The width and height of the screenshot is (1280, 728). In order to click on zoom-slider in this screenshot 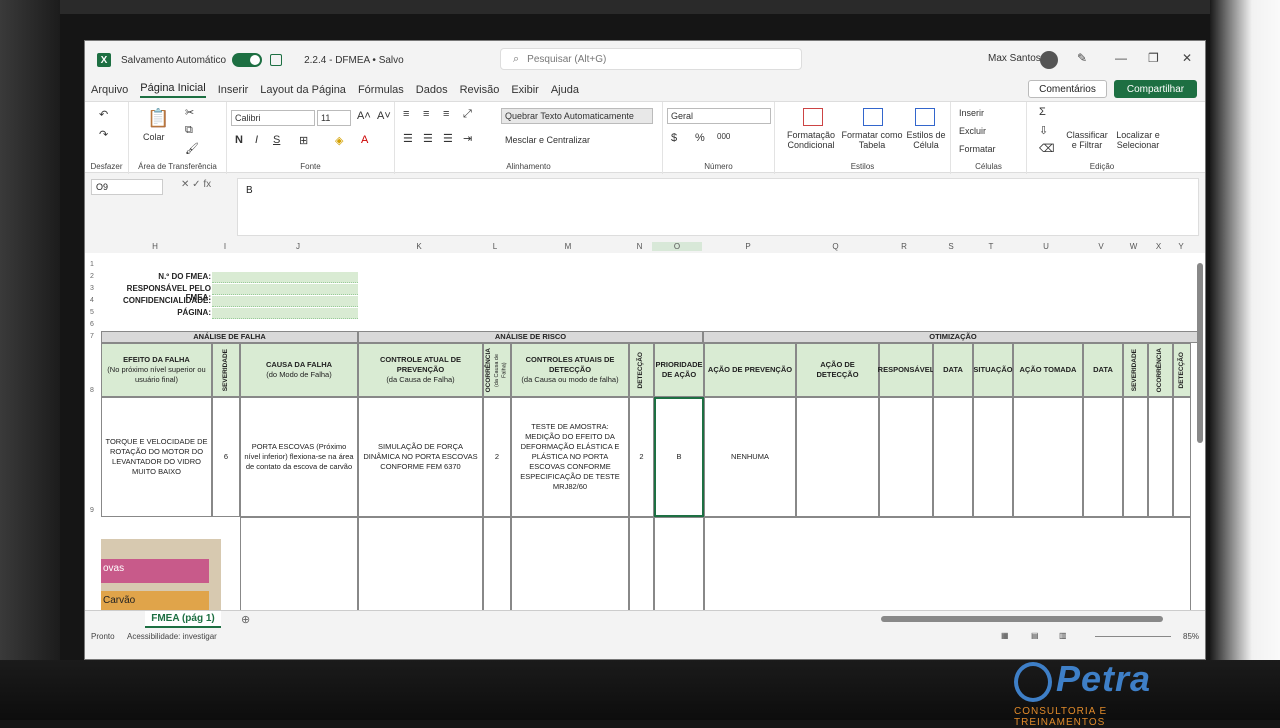, I will do `click(1133, 636)`.